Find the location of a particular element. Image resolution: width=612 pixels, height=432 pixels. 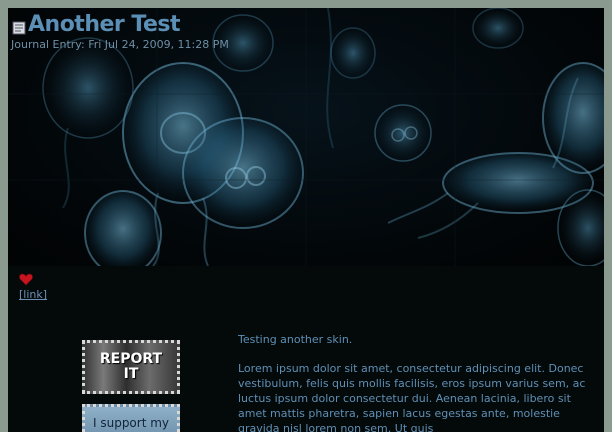

entry-intro: Testing another skin. is located at coordinates (295, 339).